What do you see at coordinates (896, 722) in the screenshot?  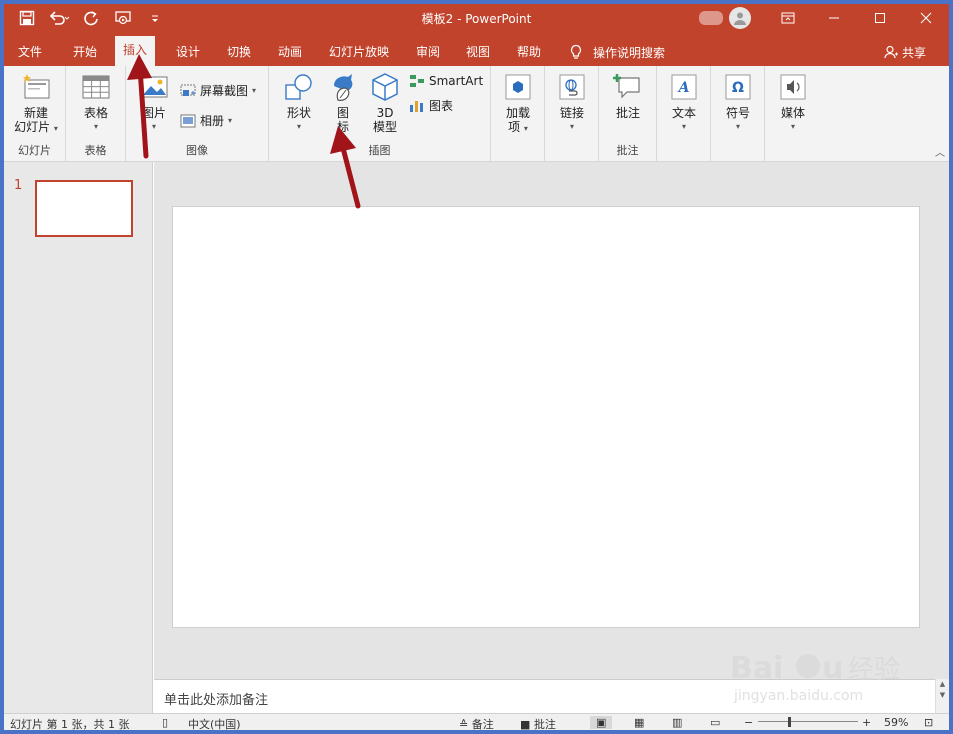 I see `zoom-level: 59%` at bounding box center [896, 722].